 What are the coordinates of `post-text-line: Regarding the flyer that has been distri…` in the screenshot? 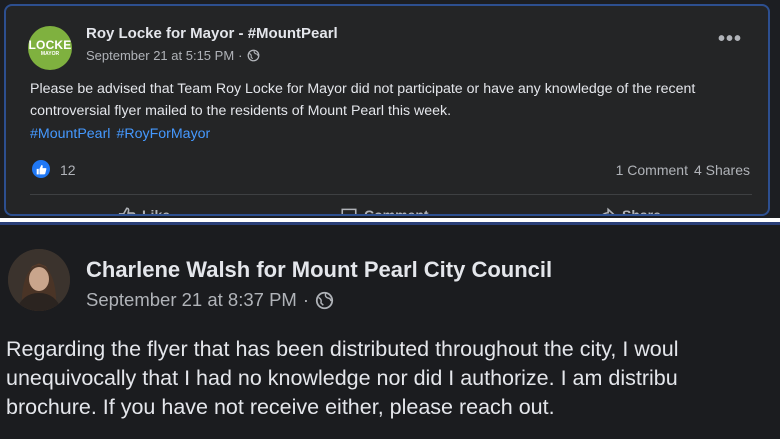 It's located at (342, 349).